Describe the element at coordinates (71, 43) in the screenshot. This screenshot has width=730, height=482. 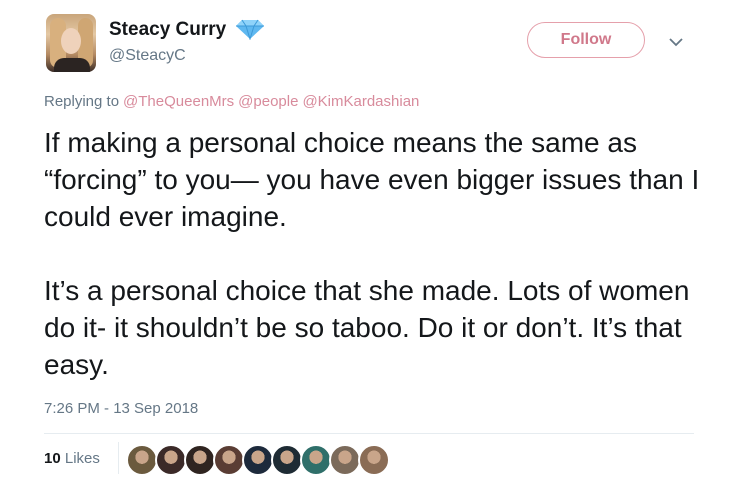
I see `author-avatar` at that location.